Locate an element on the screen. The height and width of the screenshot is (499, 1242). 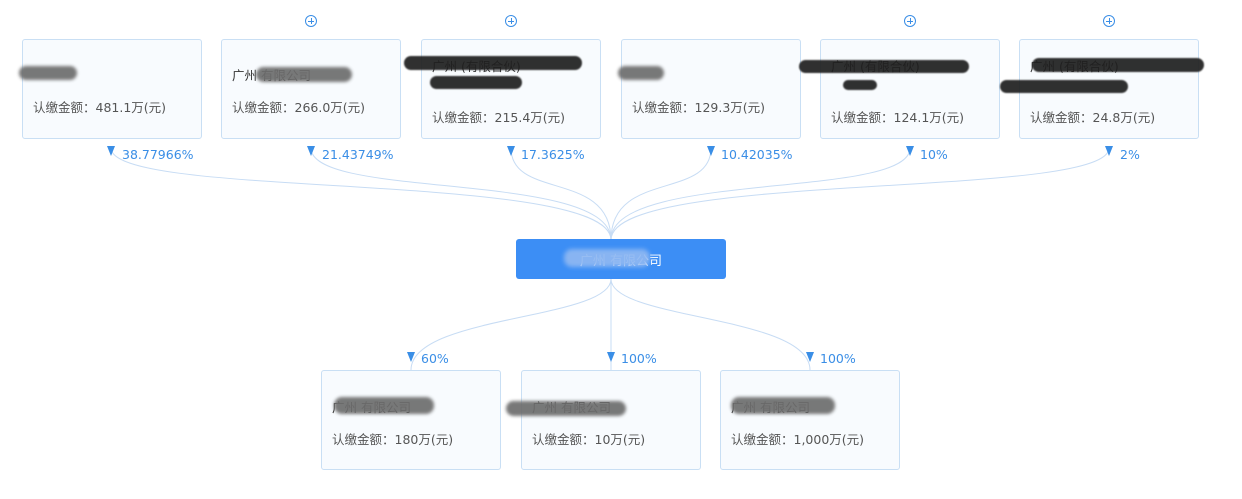
center-company-node: 广州 有限公司 is located at coordinates (621, 259).